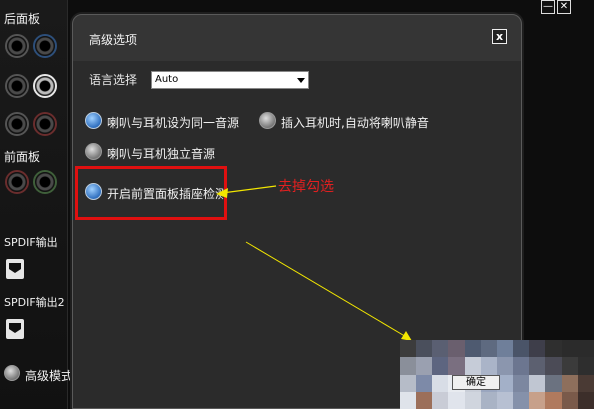 This screenshot has height=409, width=594. I want to click on ok-pointer-line, so click(327, 290).